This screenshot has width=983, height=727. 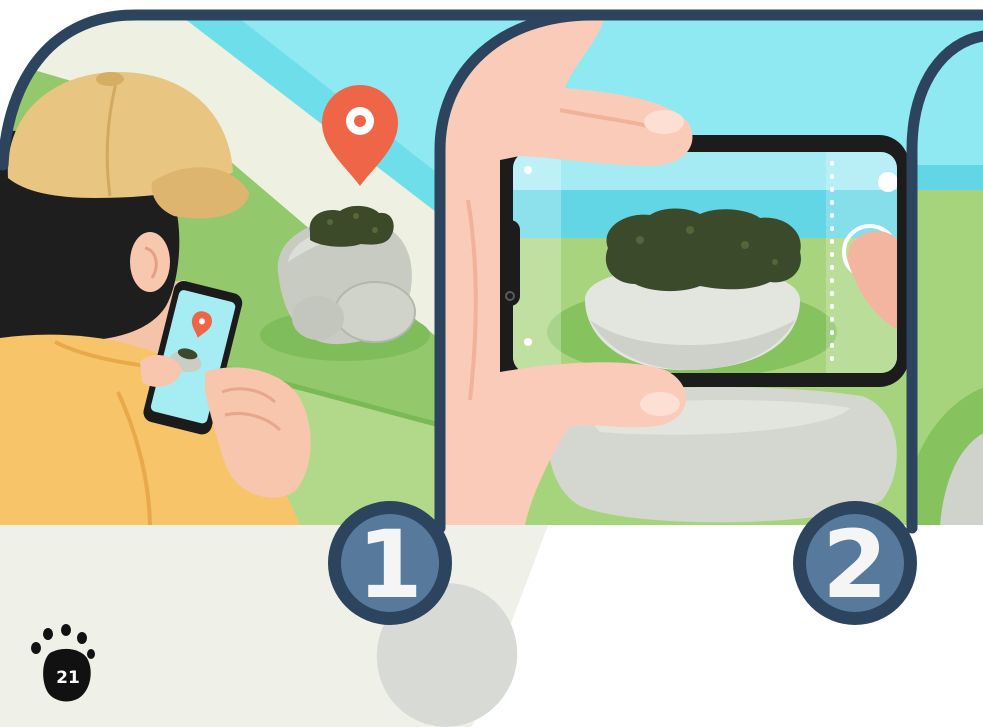 I want to click on step-number: 2, so click(x=854, y=565).